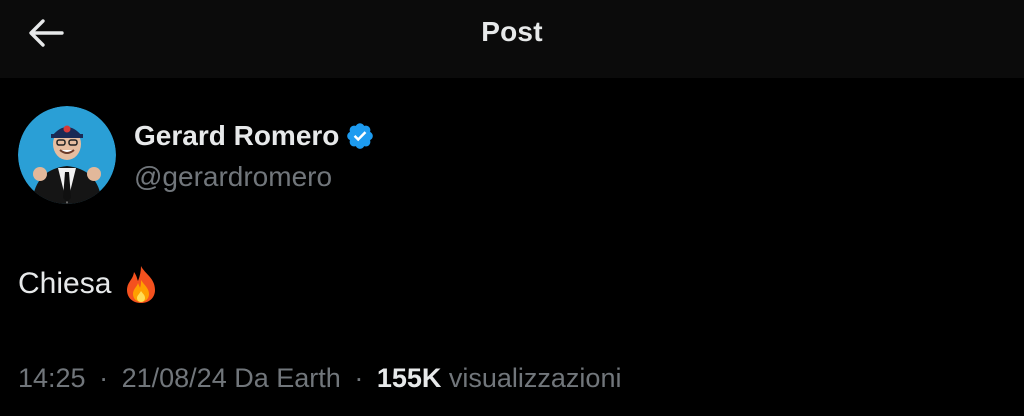  Describe the element at coordinates (67, 155) in the screenshot. I see `avatar` at that location.